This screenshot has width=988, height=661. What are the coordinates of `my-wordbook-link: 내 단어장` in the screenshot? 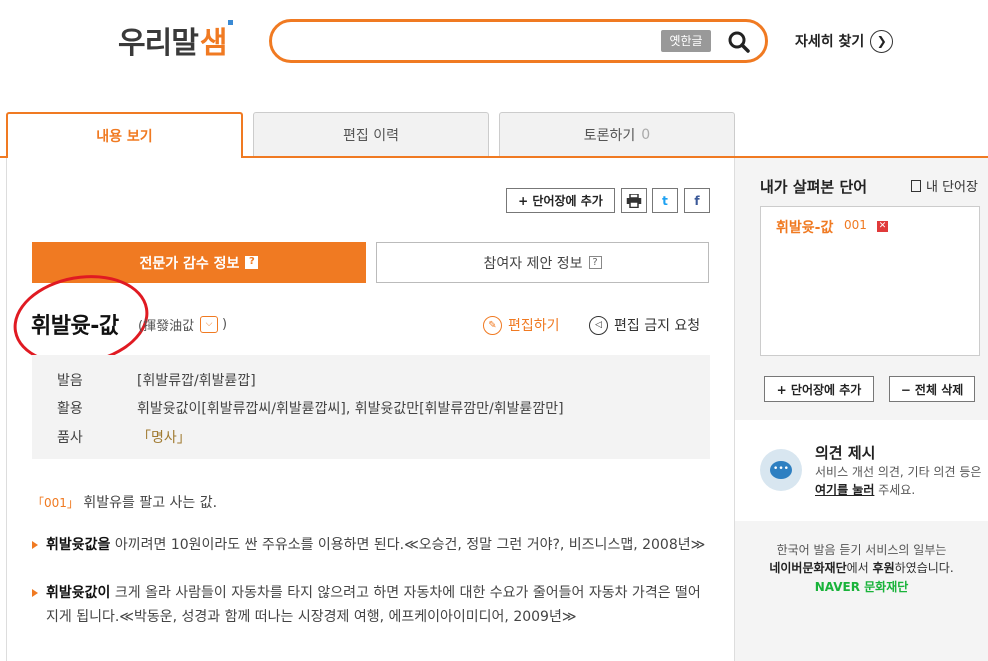 It's located at (944, 185).